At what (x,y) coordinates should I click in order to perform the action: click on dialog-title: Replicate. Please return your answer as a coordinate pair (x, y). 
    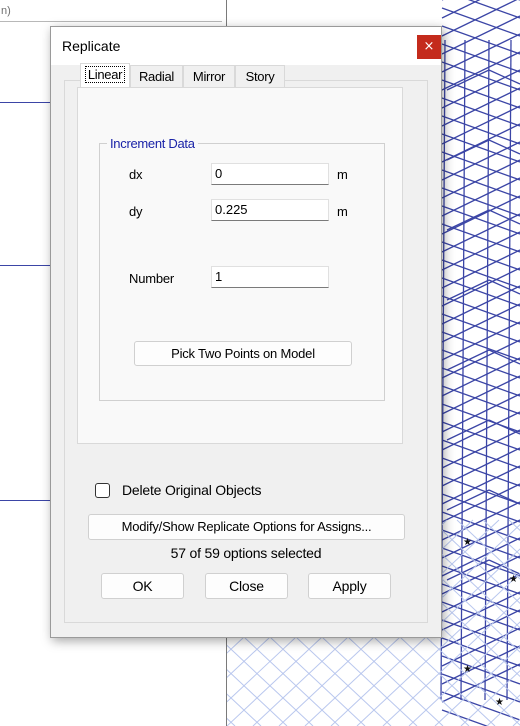
    Looking at the image, I should click on (91, 46).